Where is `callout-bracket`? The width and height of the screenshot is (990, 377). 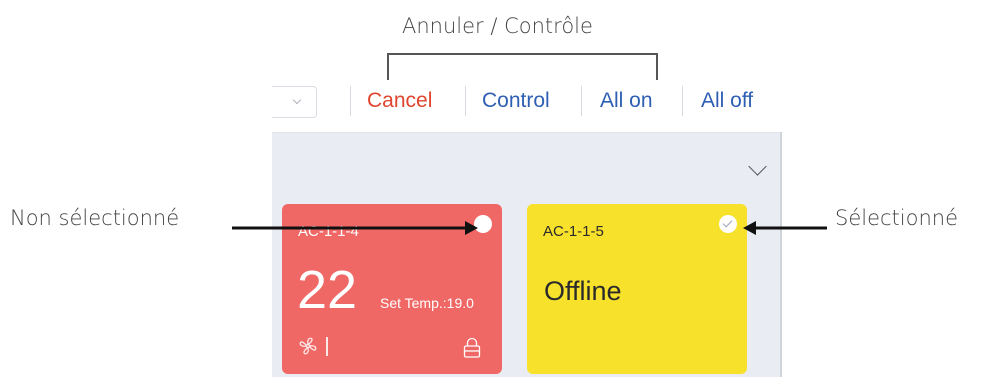
callout-bracket is located at coordinates (522, 66).